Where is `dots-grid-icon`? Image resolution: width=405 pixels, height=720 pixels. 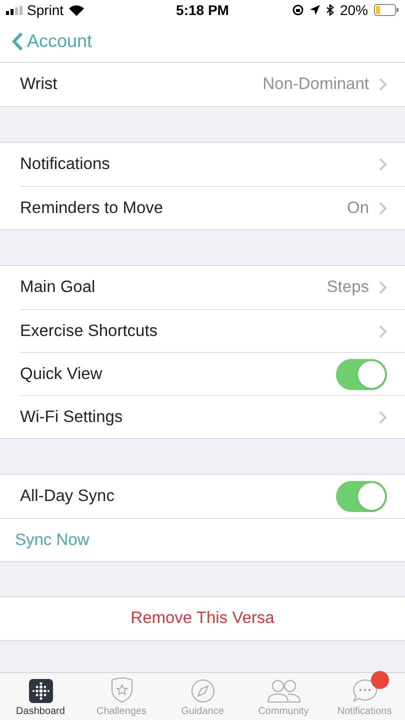 dots-grid-icon is located at coordinates (40, 691).